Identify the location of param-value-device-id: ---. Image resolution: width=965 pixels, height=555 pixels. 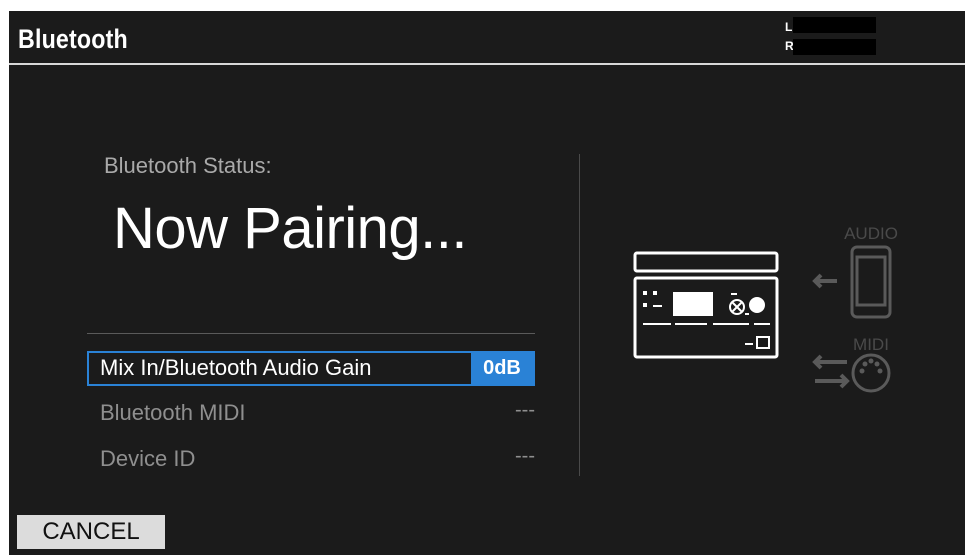
(525, 456).